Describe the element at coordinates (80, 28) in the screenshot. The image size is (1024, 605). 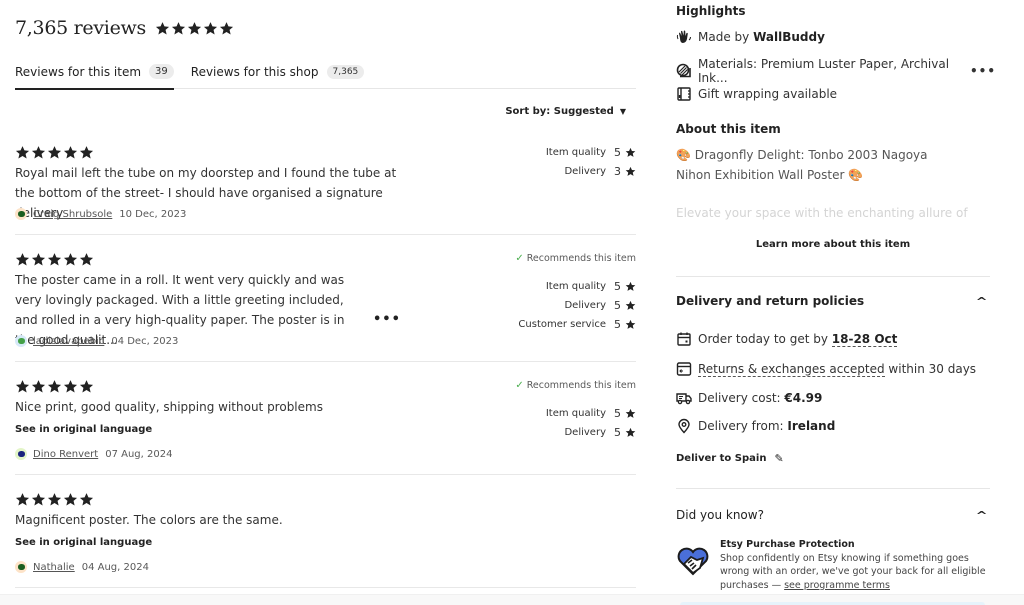
I see `reviews-title: 7,365 reviews` at that location.